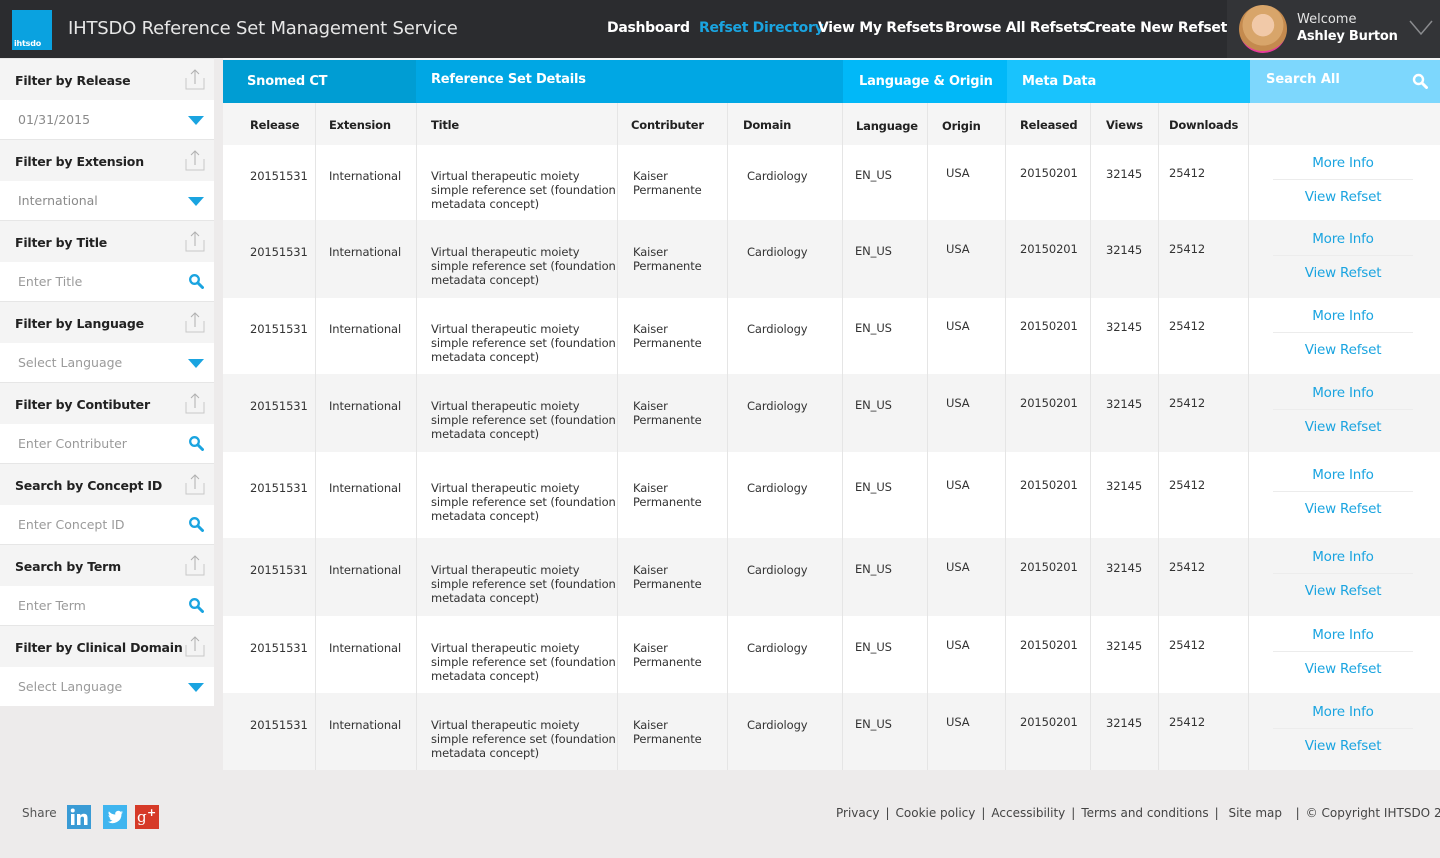 The width and height of the screenshot is (1440, 858). I want to click on column-header-language: Language, so click(887, 126).